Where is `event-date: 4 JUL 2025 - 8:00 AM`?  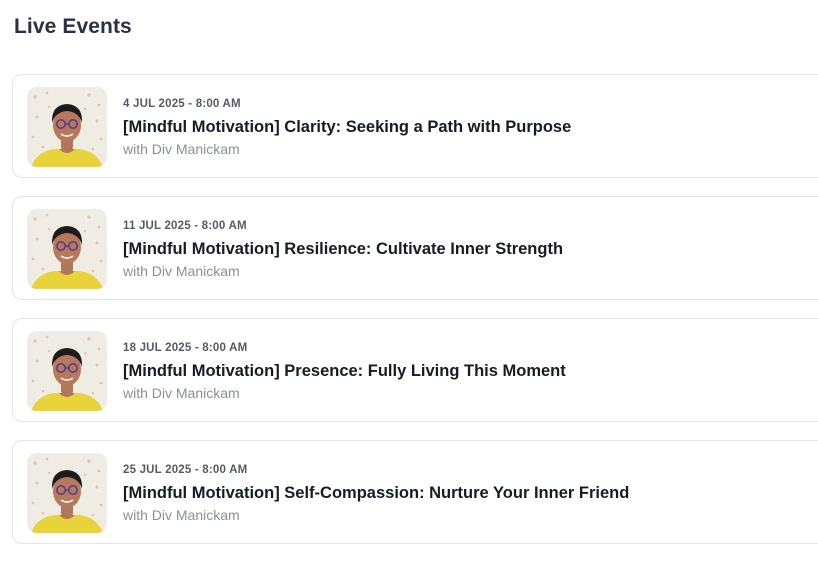
event-date: 4 JUL 2025 - 8:00 AM is located at coordinates (182, 104).